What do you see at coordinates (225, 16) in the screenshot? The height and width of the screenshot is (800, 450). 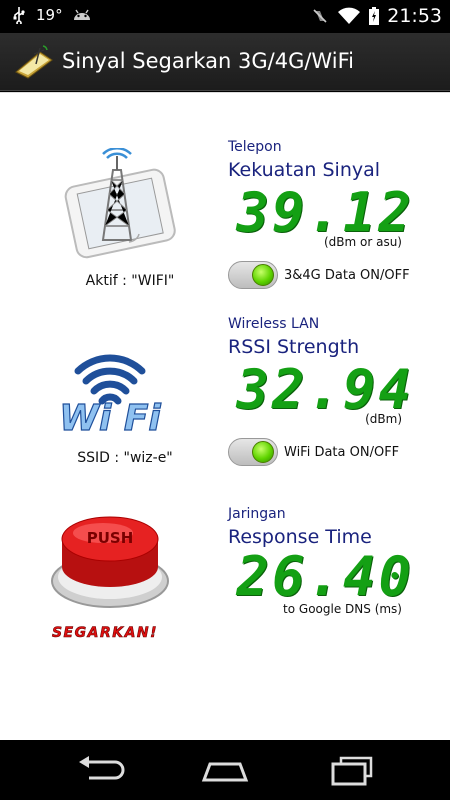 I see `status-bar: 19° 21:53` at bounding box center [225, 16].